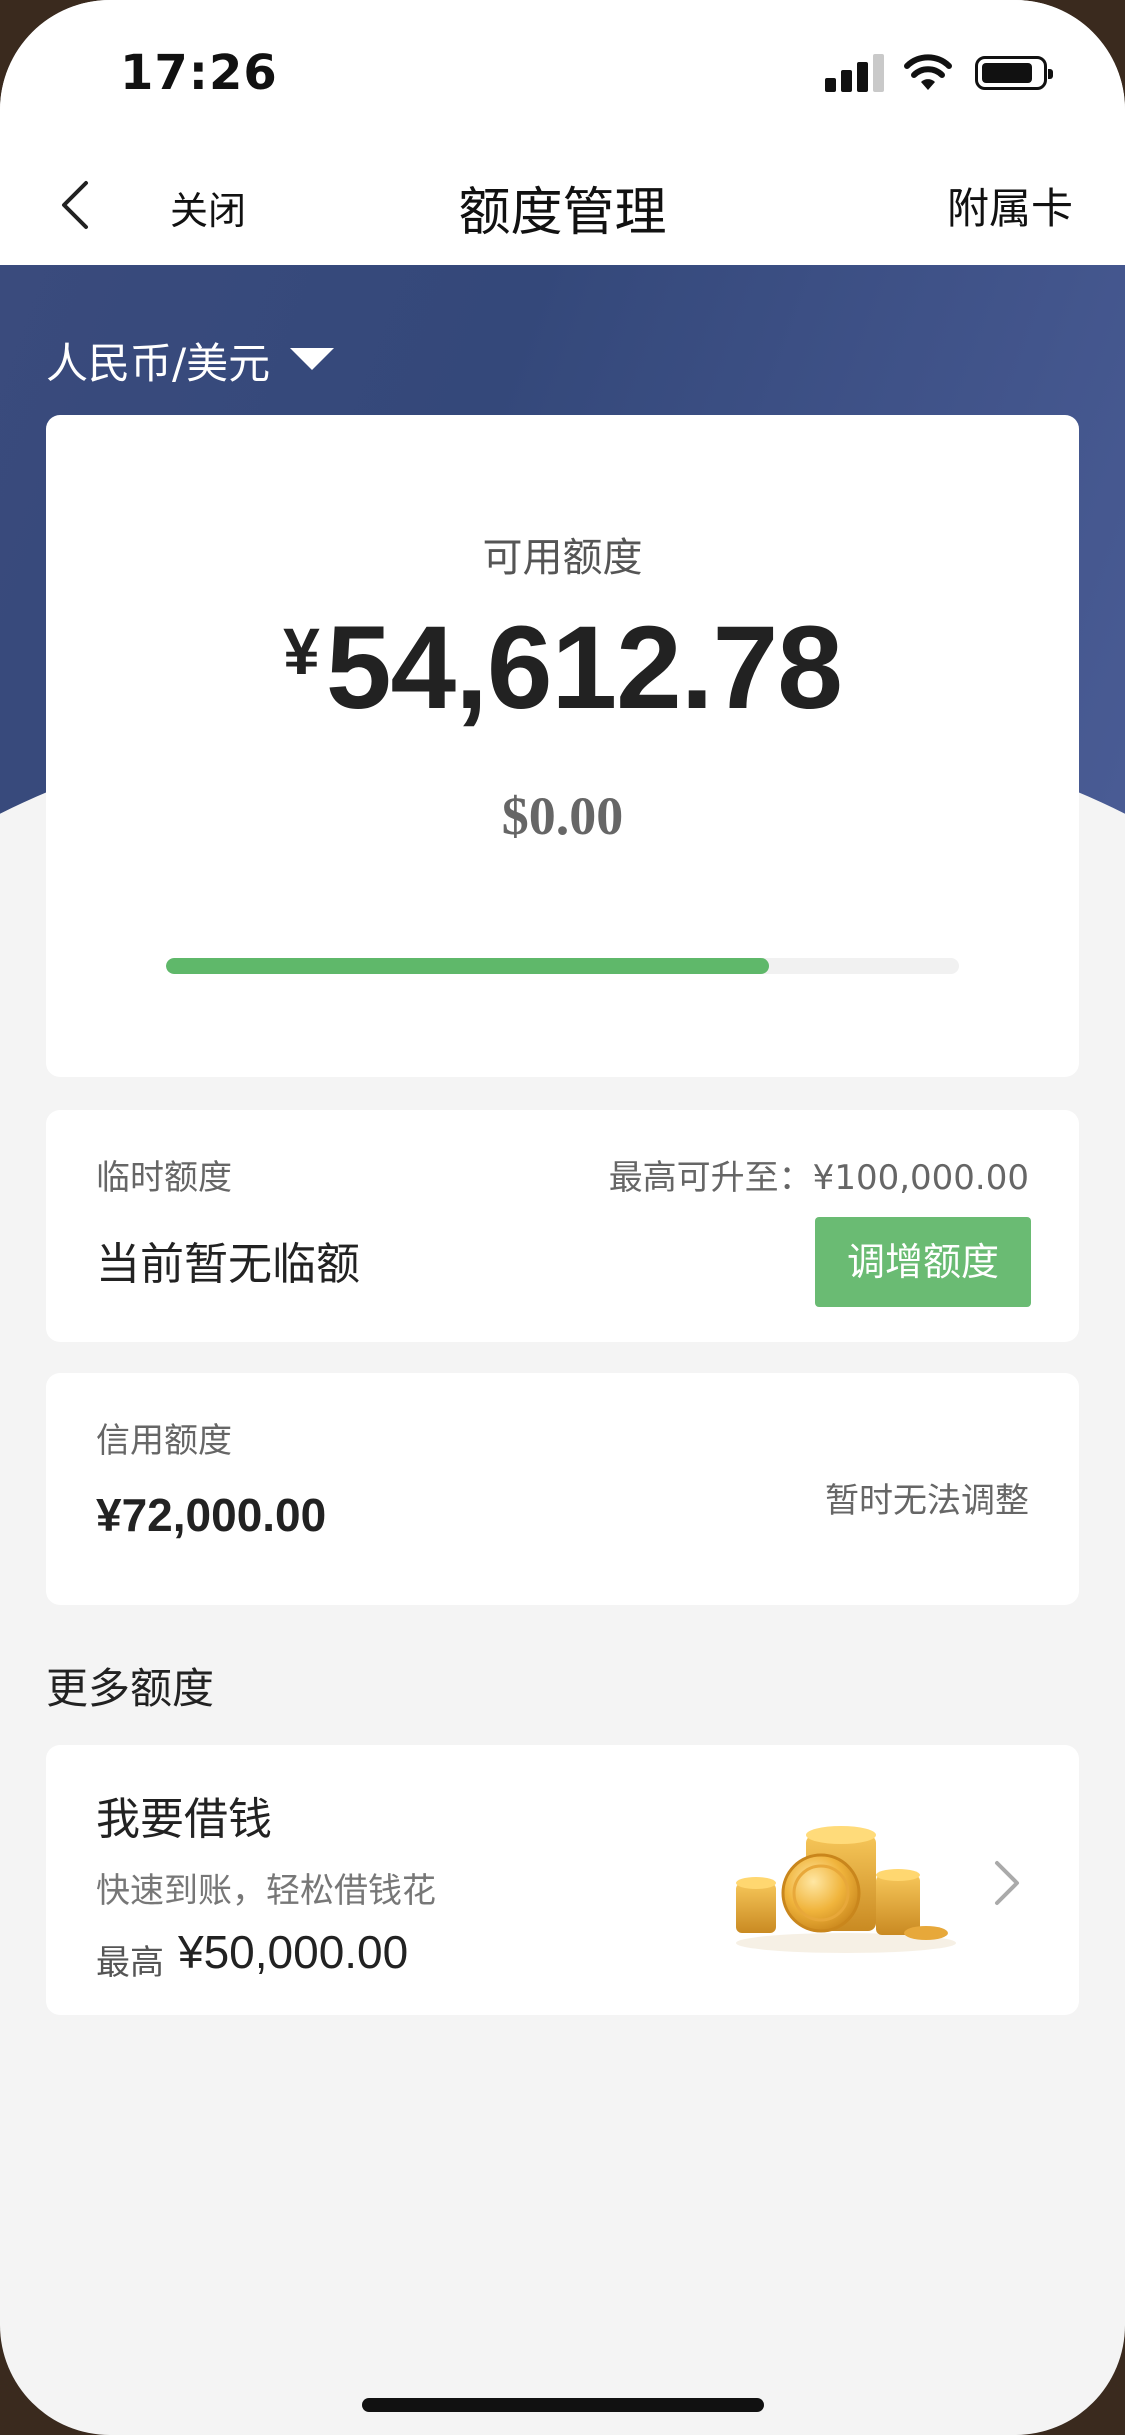 Image resolution: width=1125 pixels, height=2435 pixels. Describe the element at coordinates (855, 72) in the screenshot. I see `cellular-signal-icon` at that location.